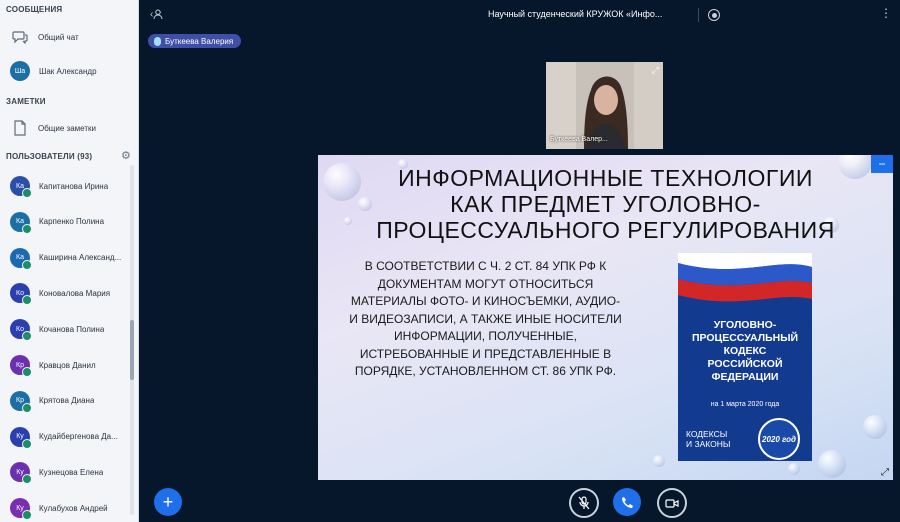  Describe the element at coordinates (882, 164) in the screenshot. I see `minimize-icon: −` at that location.